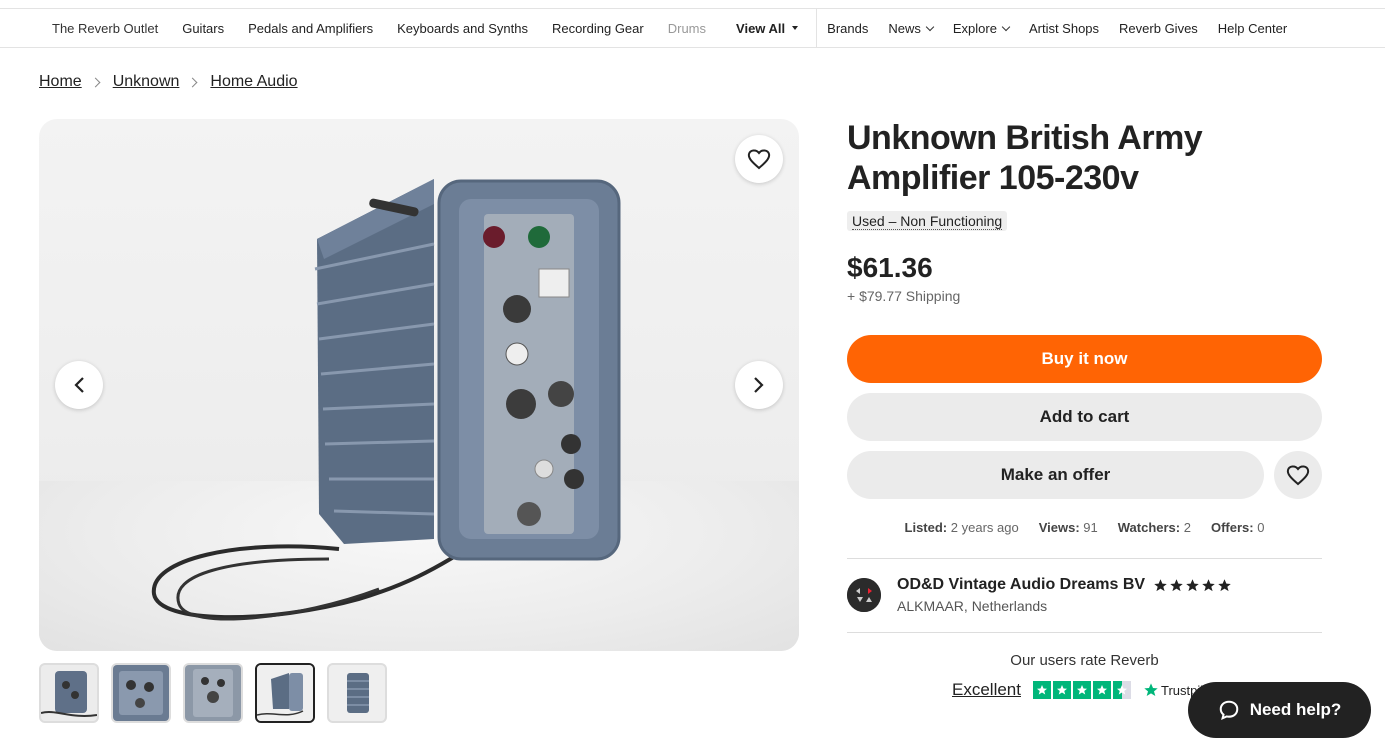 The width and height of the screenshot is (1385, 754). I want to click on product-title: Unknown British Army Amplifier 105-230v, so click(1025, 158).